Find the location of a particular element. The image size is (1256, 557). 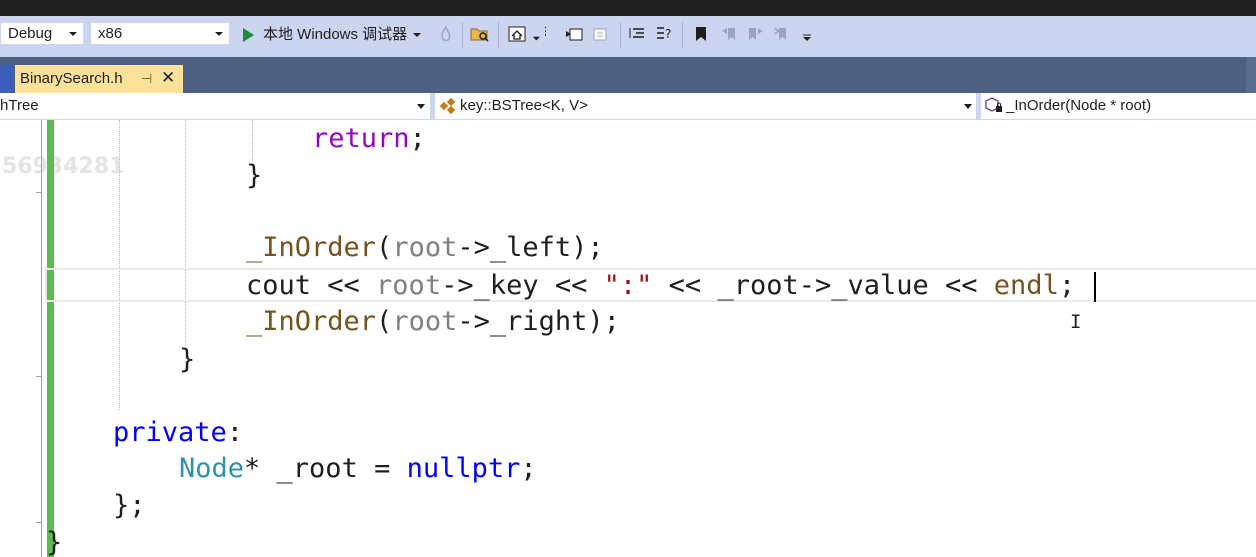

outdent-icon is located at coordinates (574, 34).